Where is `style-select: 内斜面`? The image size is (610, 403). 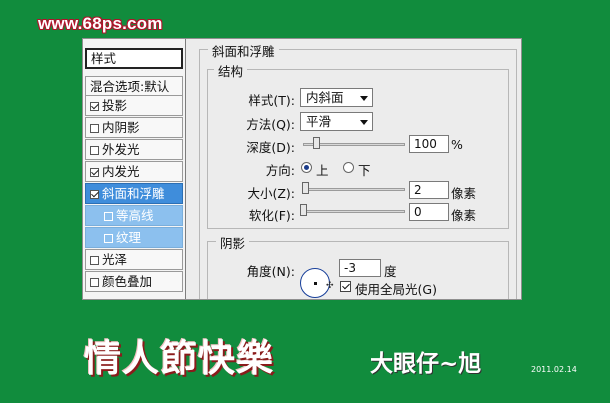 style-select: 内斜面 is located at coordinates (336, 97).